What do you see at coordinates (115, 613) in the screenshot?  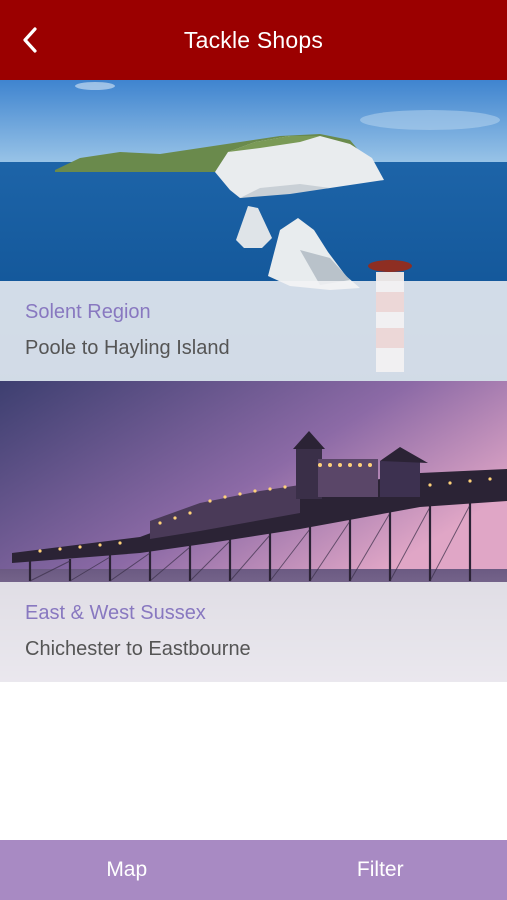 I see `region-title: East & West Sussex` at bounding box center [115, 613].